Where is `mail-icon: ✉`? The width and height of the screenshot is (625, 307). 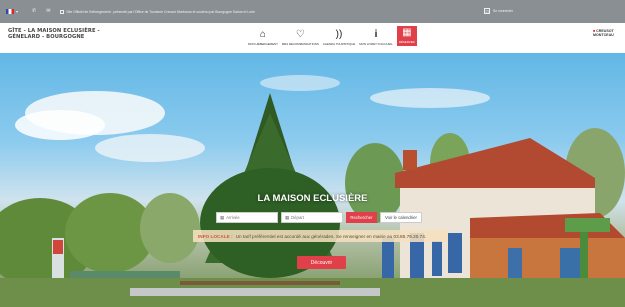 mail-icon: ✉ is located at coordinates (48, 11).